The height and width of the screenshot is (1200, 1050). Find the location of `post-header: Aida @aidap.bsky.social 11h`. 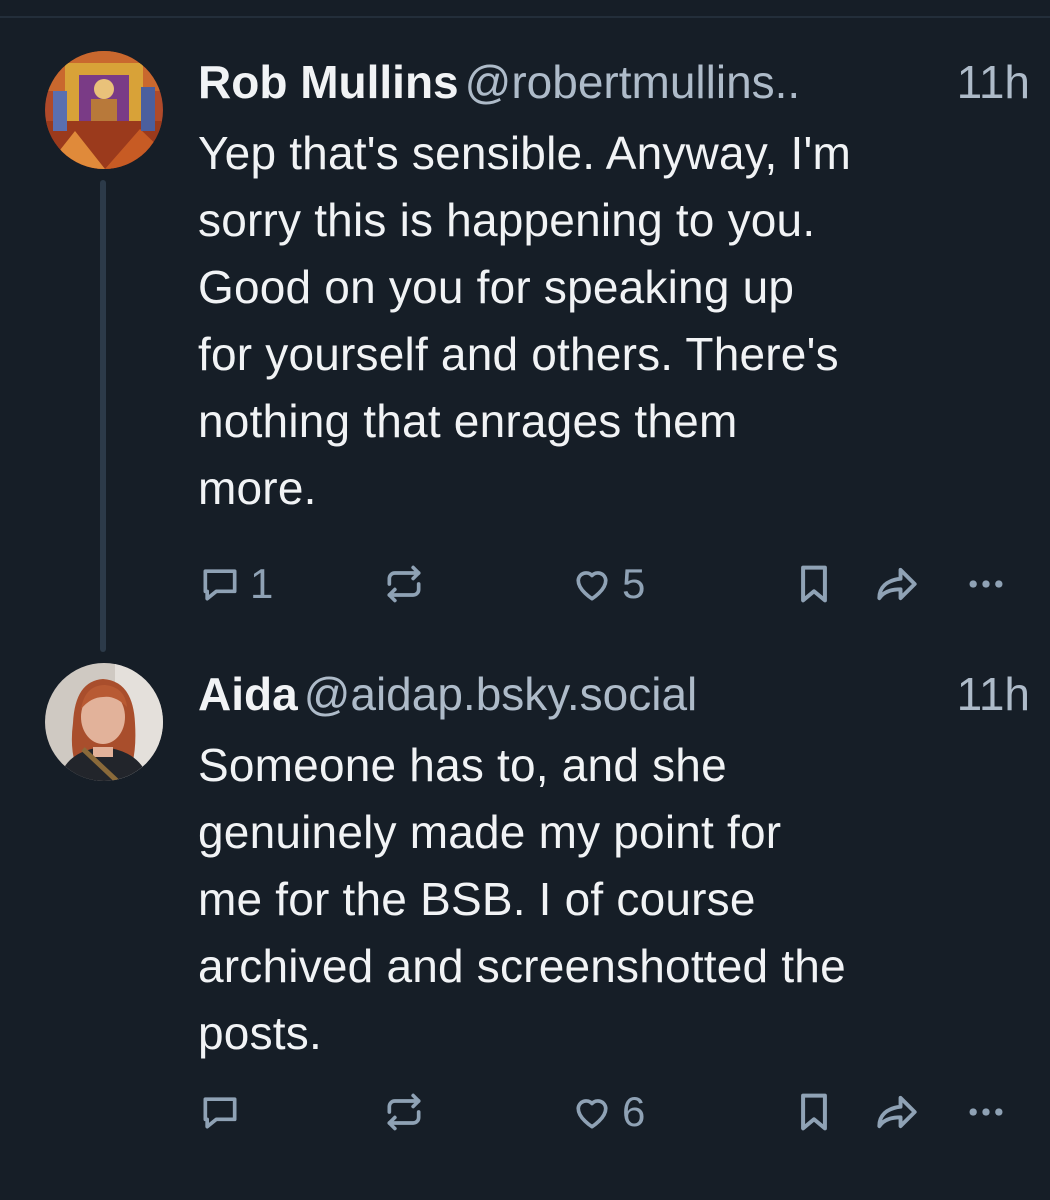

post-header: Aida @aidap.bsky.social 11h is located at coordinates (614, 694).